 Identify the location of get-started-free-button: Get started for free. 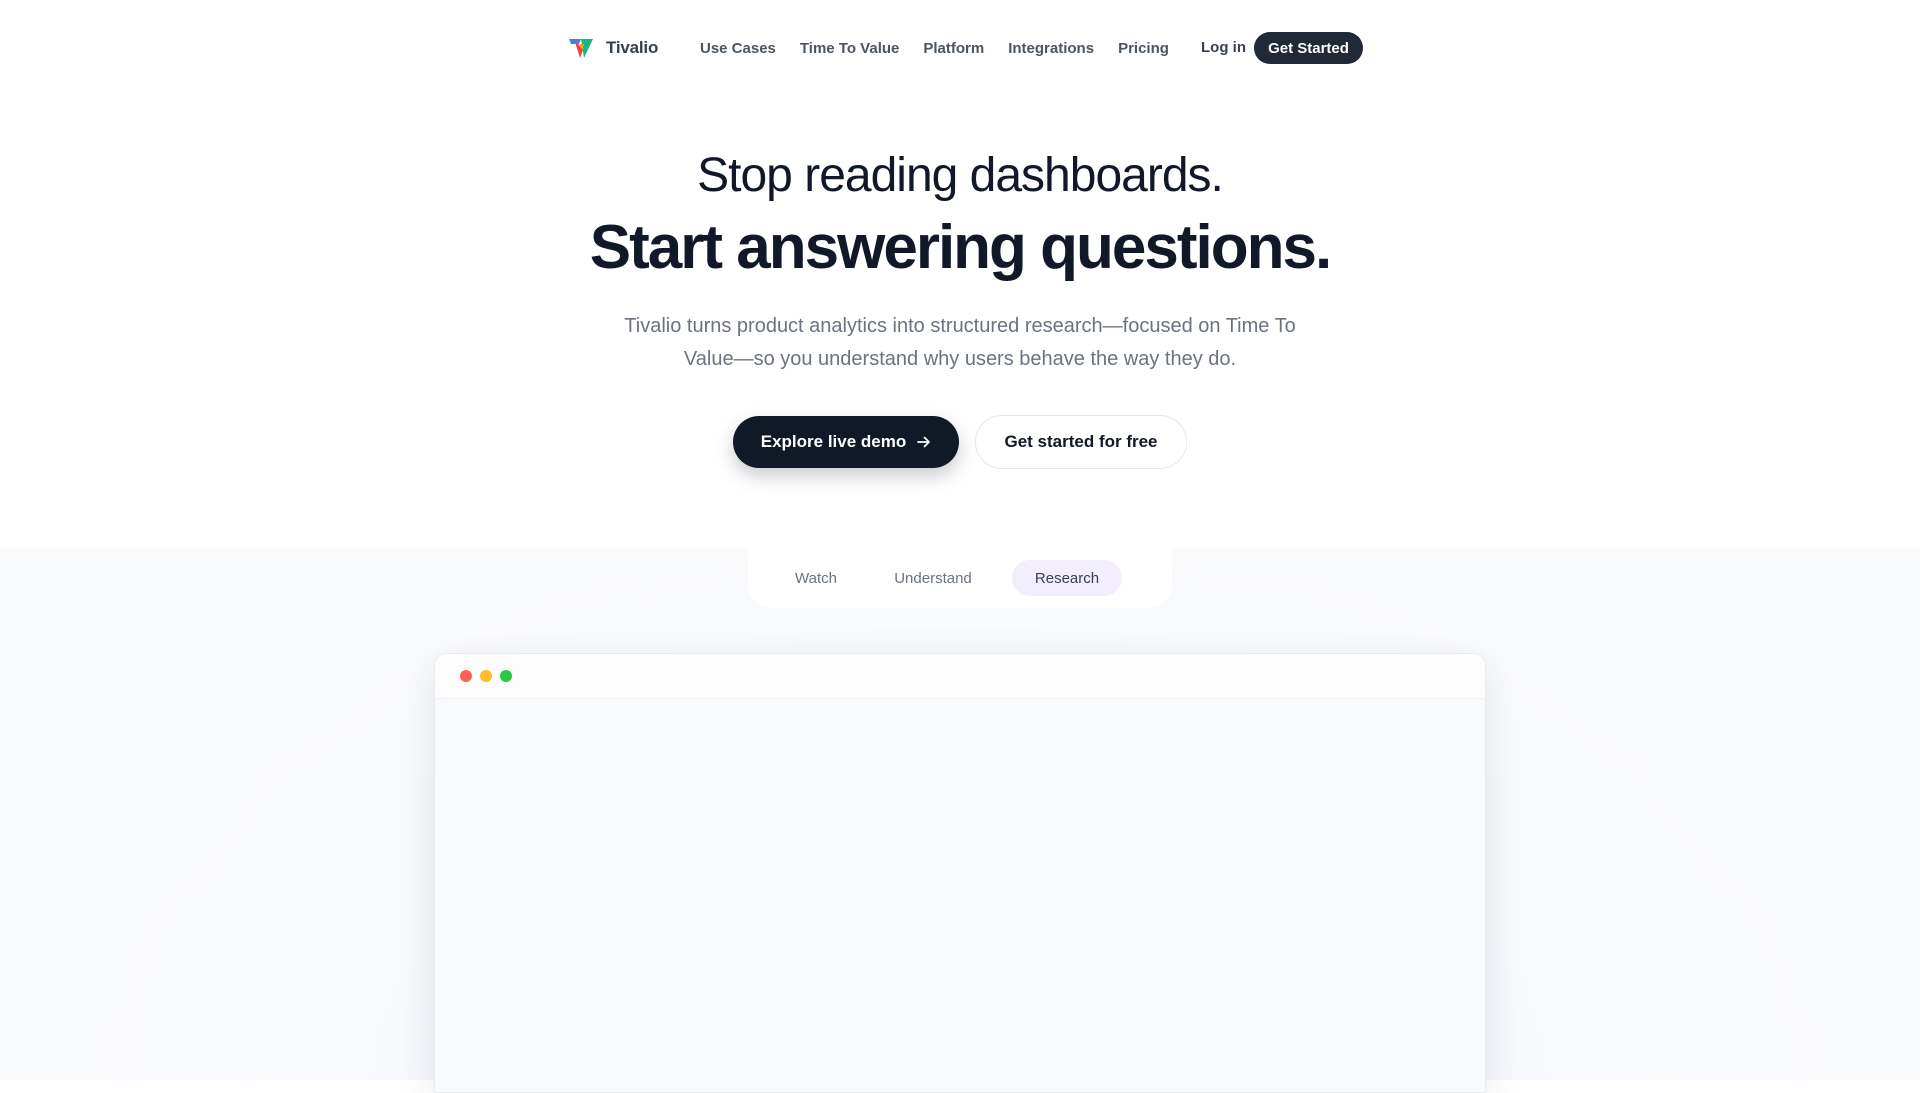
(1081, 442).